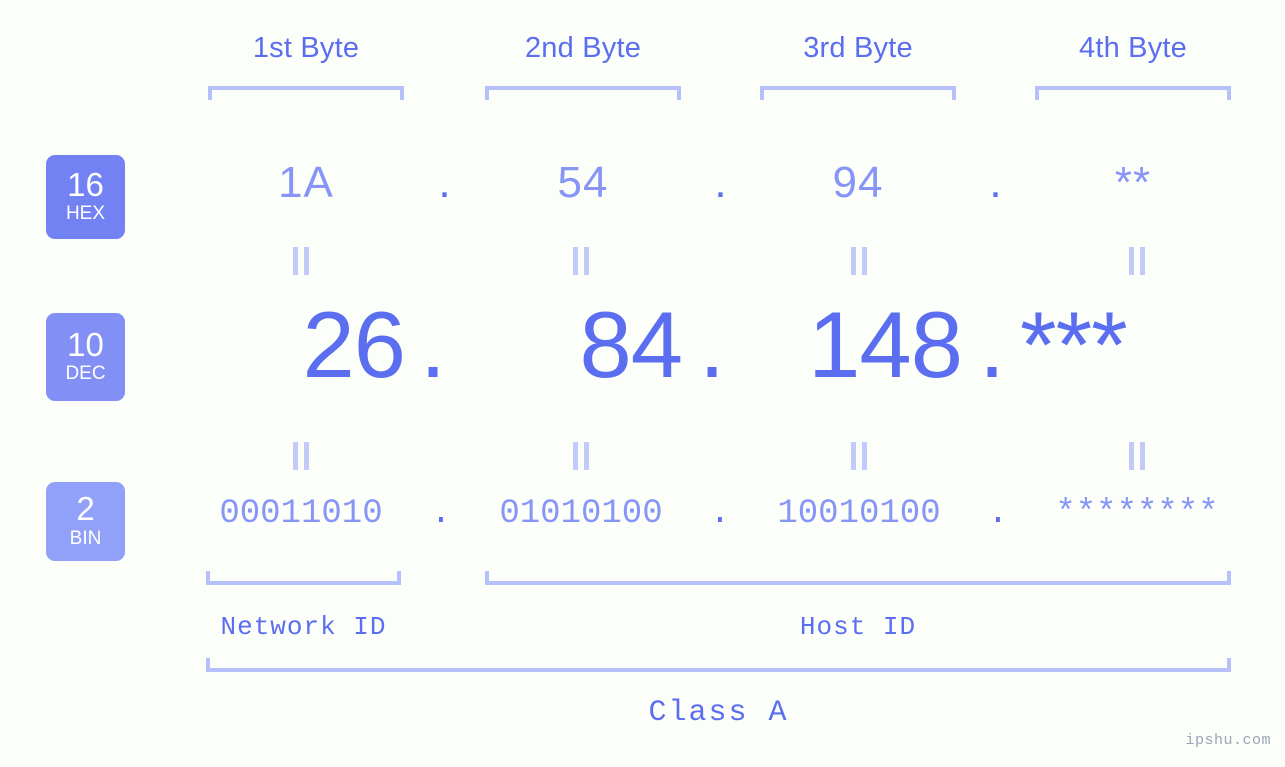 The width and height of the screenshot is (1285, 767). Describe the element at coordinates (858, 627) in the screenshot. I see `host-id-label: Host ID` at that location.